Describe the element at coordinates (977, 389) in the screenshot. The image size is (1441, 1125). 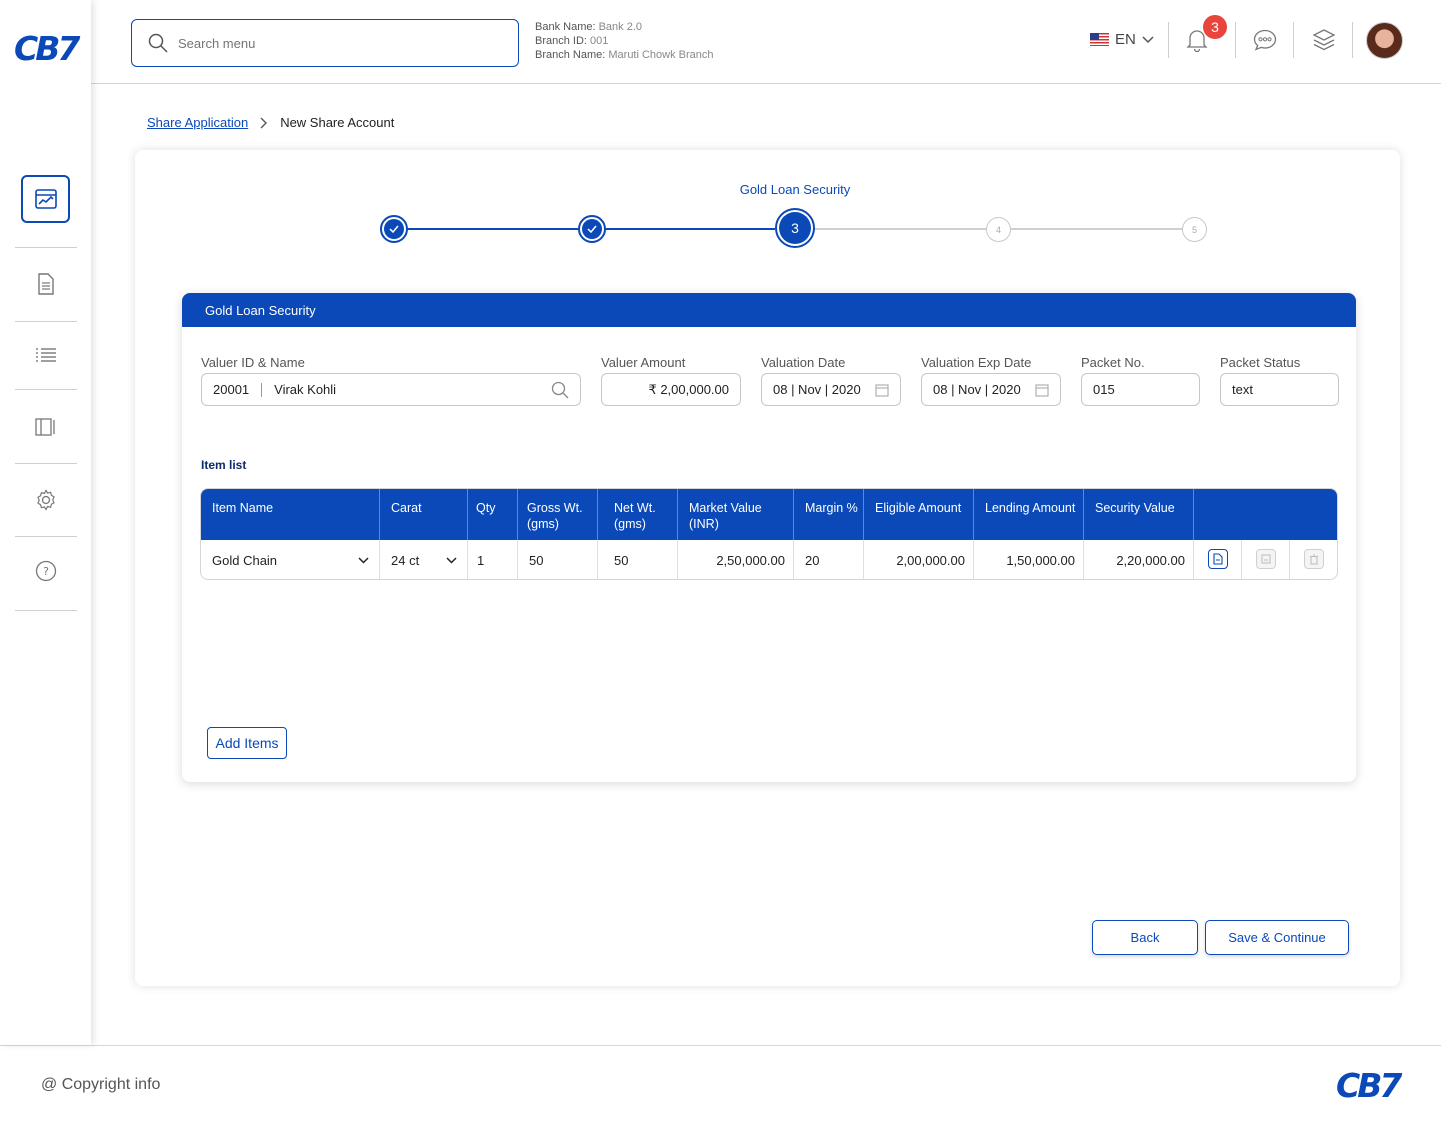
I see `valuation-exp-date: 08 | Nov | 2020` at that location.